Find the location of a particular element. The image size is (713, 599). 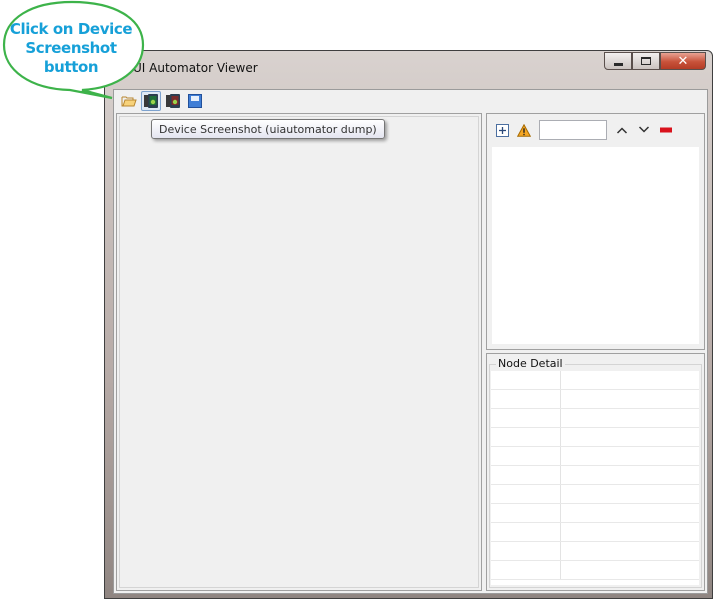

node-detail-table is located at coordinates (595, 478).